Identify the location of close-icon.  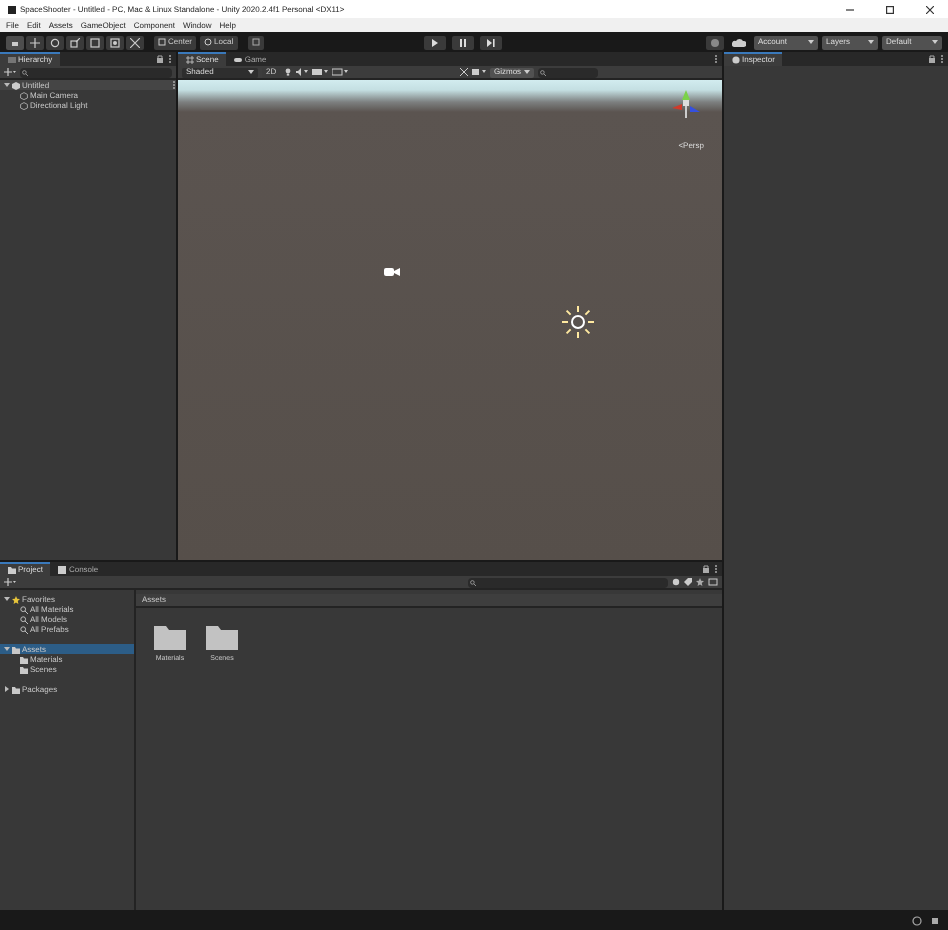
(930, 9).